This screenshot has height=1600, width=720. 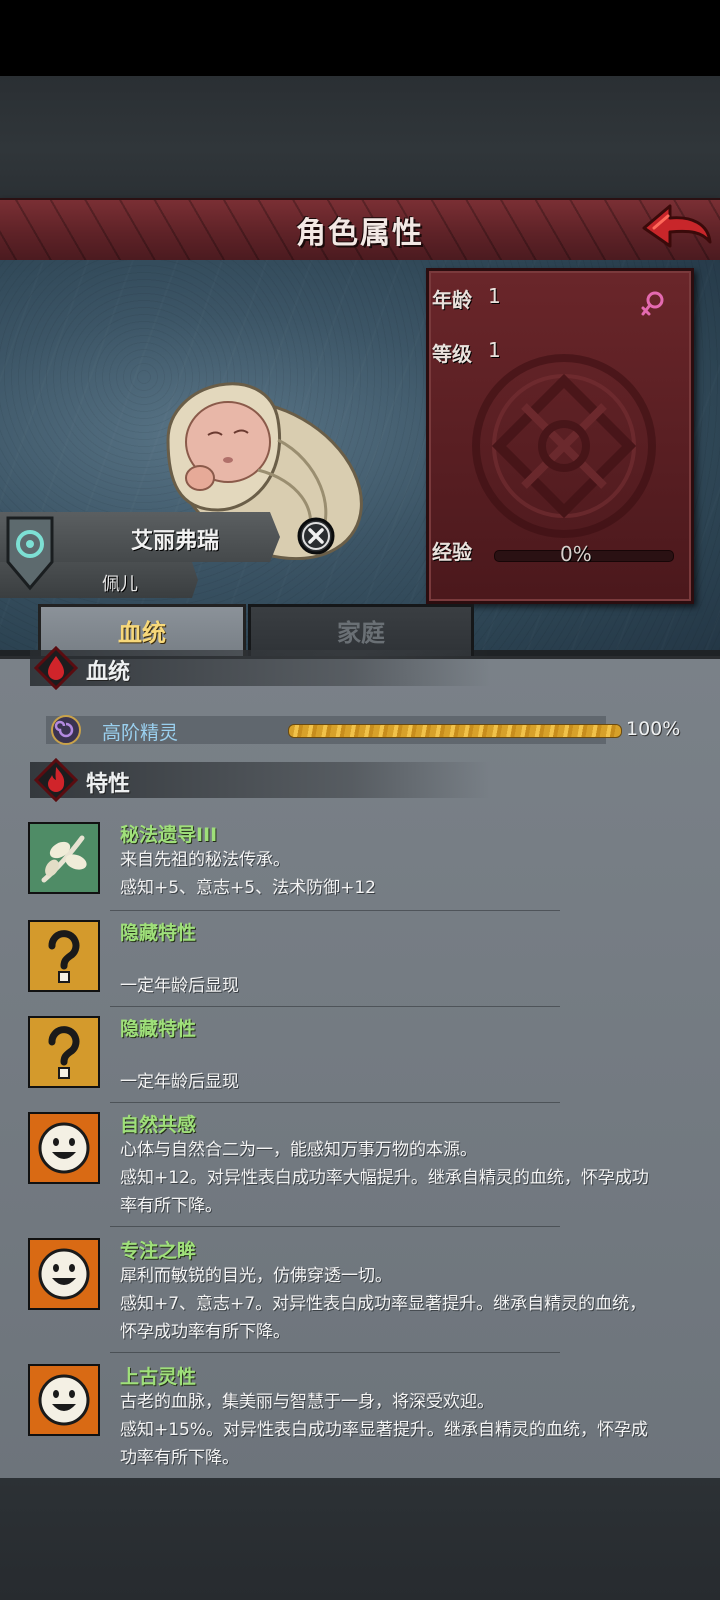 I want to click on trait-1-desc: 来自先祖的秘法传承。, so click(x=205, y=860).